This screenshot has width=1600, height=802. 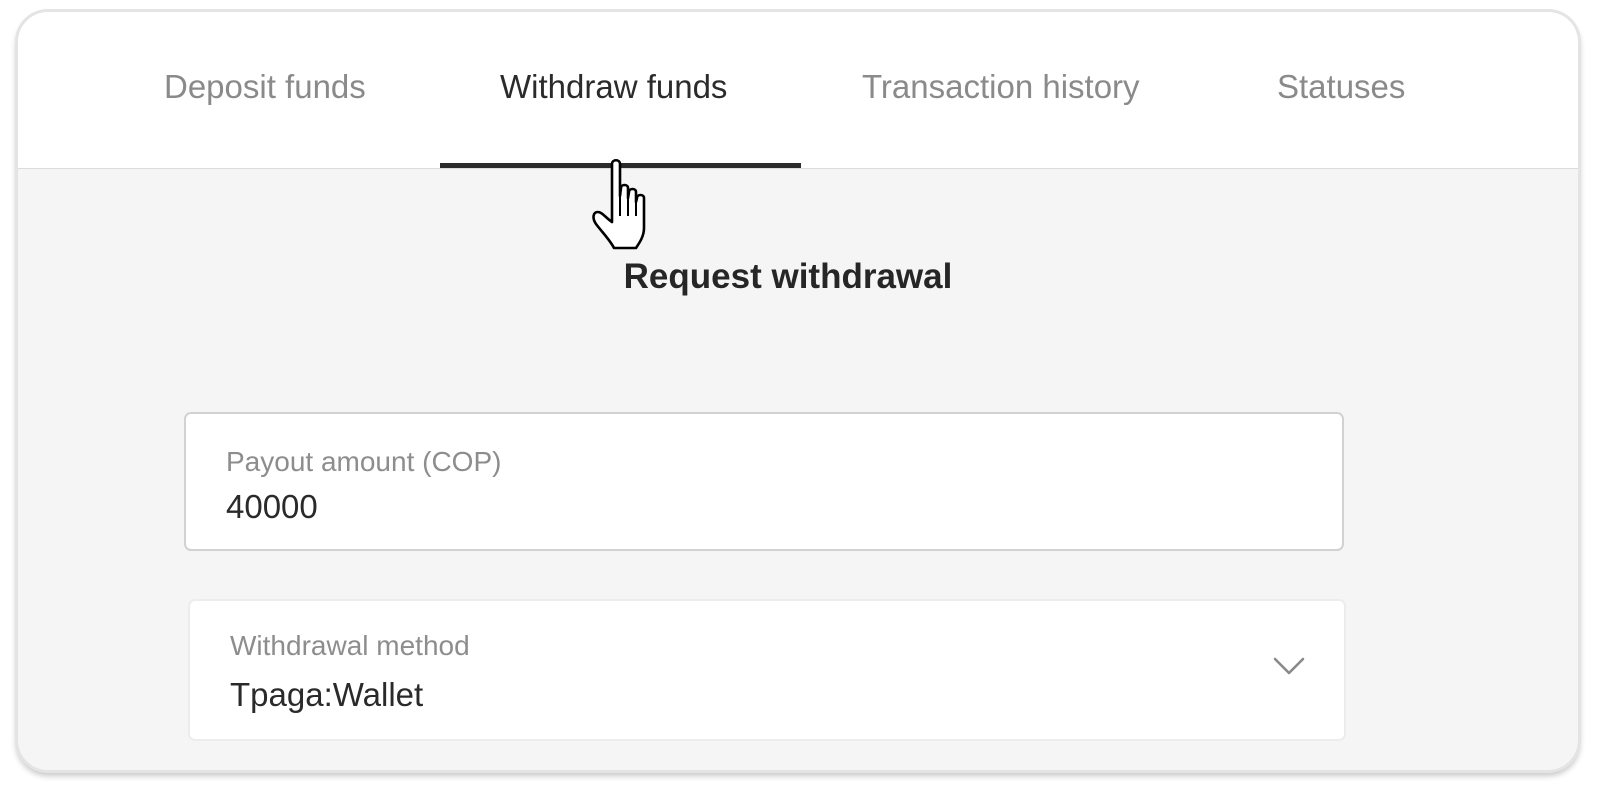 What do you see at coordinates (272, 507) in the screenshot?
I see `payout-amount-value: 40000` at bounding box center [272, 507].